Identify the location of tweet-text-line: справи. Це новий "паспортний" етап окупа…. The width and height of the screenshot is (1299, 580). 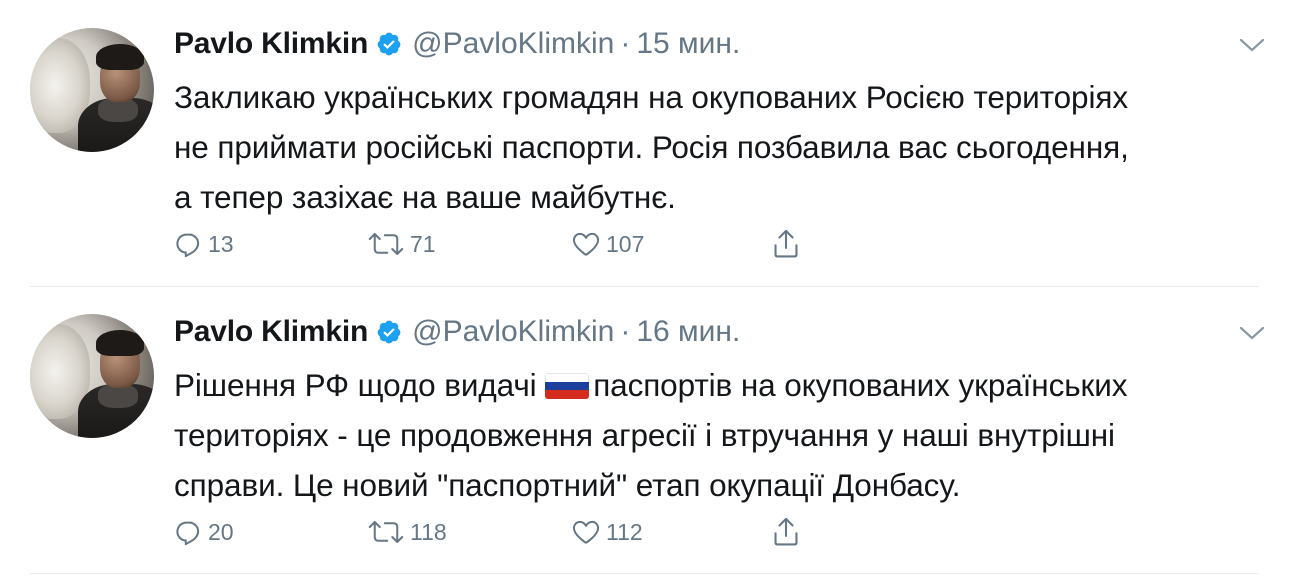
(567, 485).